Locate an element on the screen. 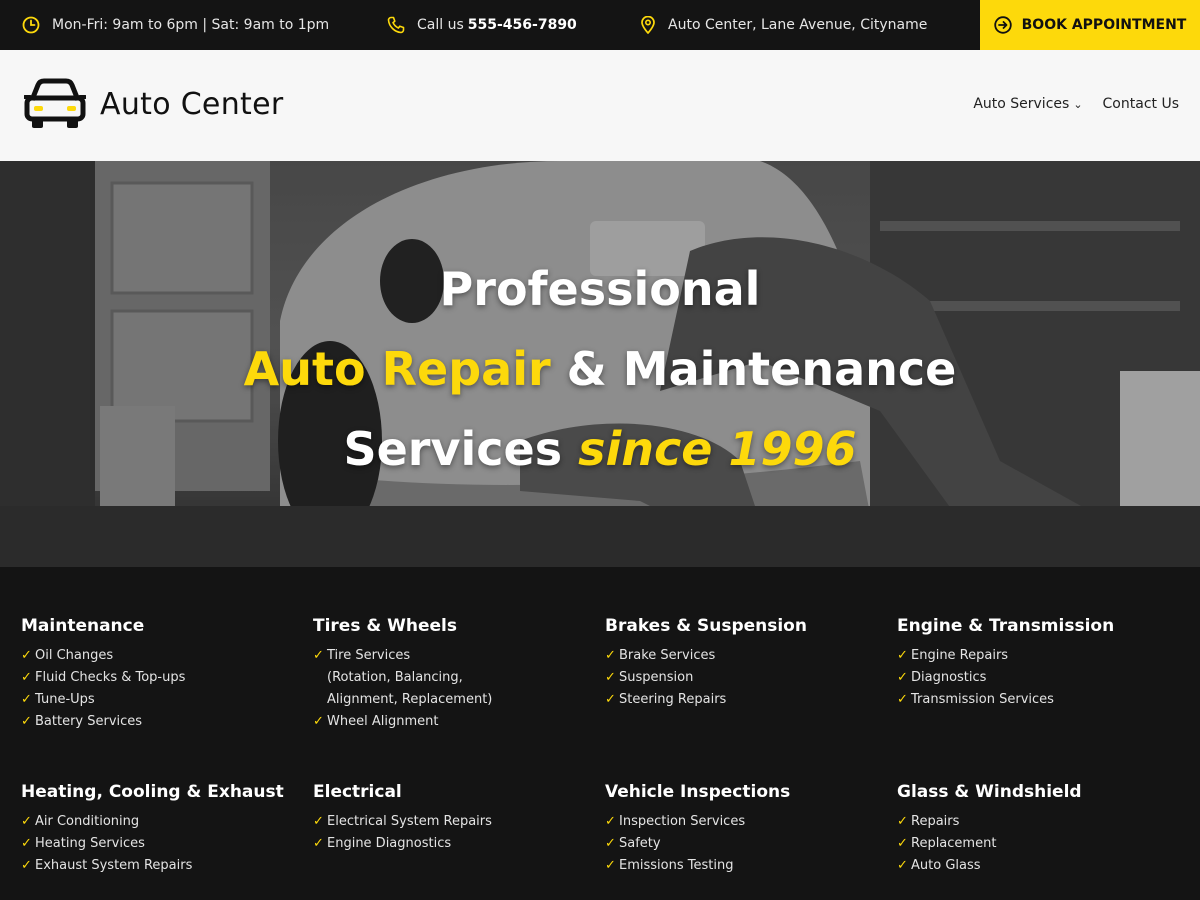 This screenshot has width=1200, height=900. service-list: Brake ServicesSuspensionSteering Repairs is located at coordinates (745, 678).